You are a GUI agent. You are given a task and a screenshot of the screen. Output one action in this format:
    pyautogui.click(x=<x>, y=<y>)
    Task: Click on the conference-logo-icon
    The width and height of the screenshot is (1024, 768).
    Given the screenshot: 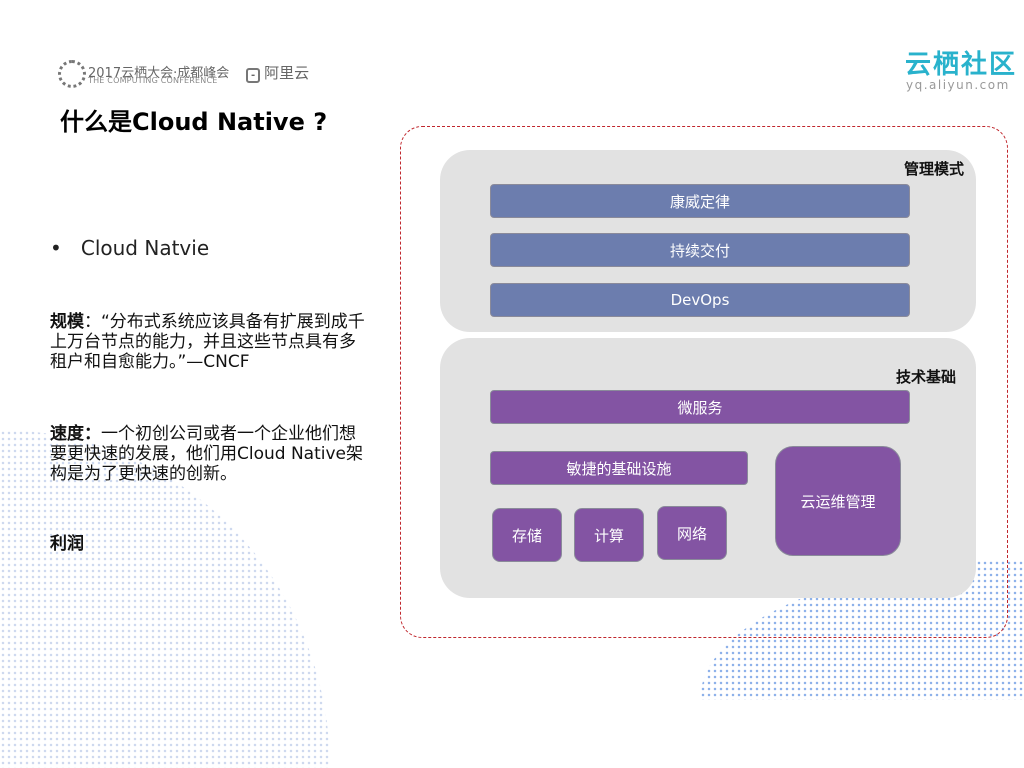 What is the action you would take?
    pyautogui.click(x=72, y=74)
    